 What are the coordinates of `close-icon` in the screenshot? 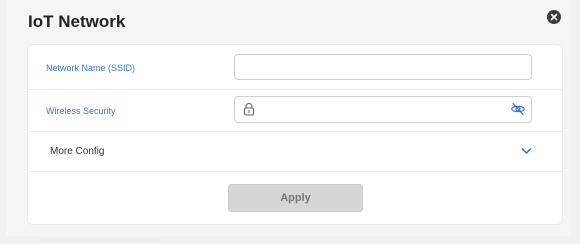 It's located at (554, 17).